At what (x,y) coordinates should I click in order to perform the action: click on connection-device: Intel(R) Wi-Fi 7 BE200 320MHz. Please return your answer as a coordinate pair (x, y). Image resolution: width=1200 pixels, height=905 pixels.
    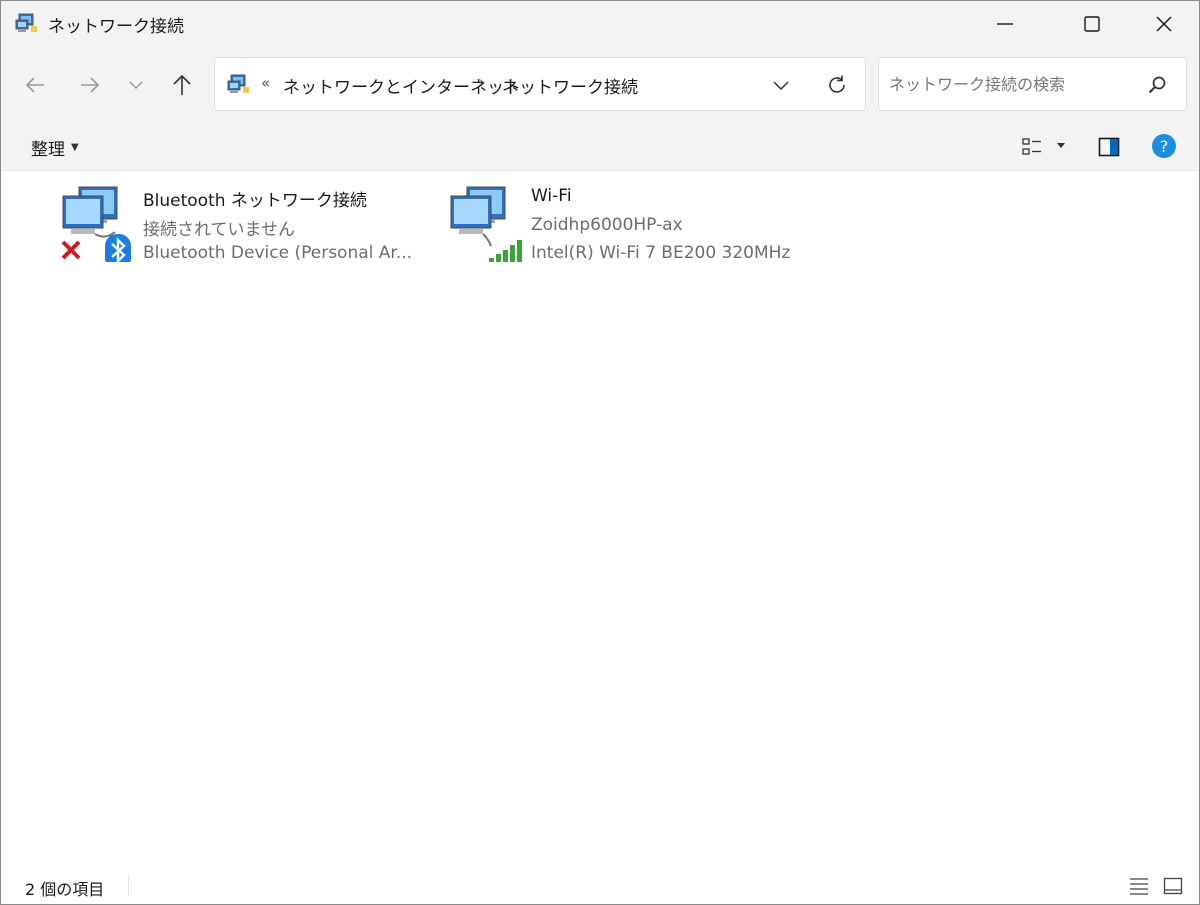
    Looking at the image, I should click on (661, 253).